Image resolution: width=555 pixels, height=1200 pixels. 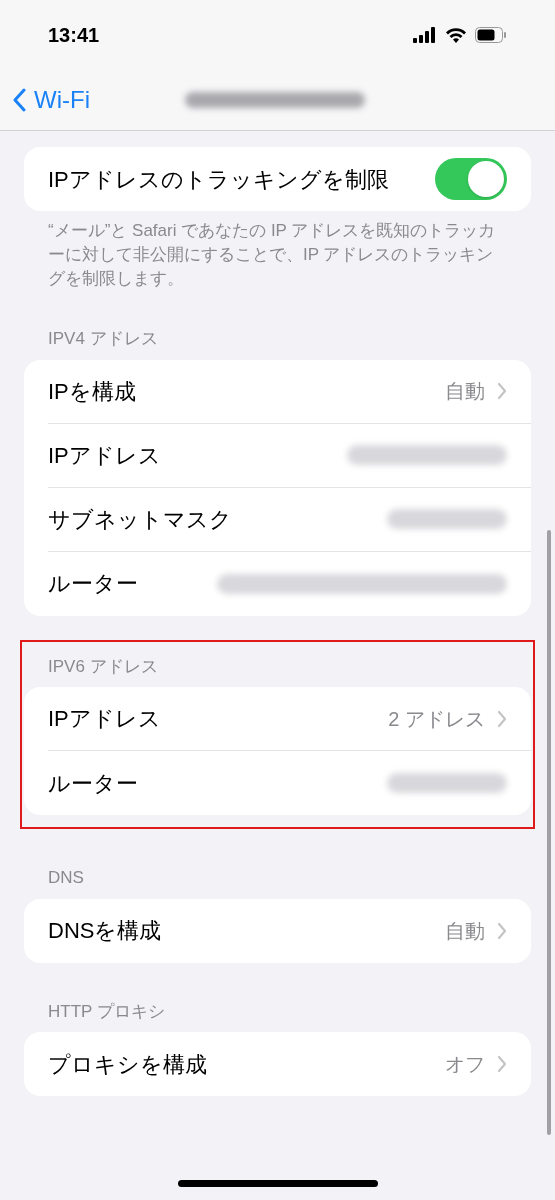 I want to click on battery-icon, so click(x=491, y=35).